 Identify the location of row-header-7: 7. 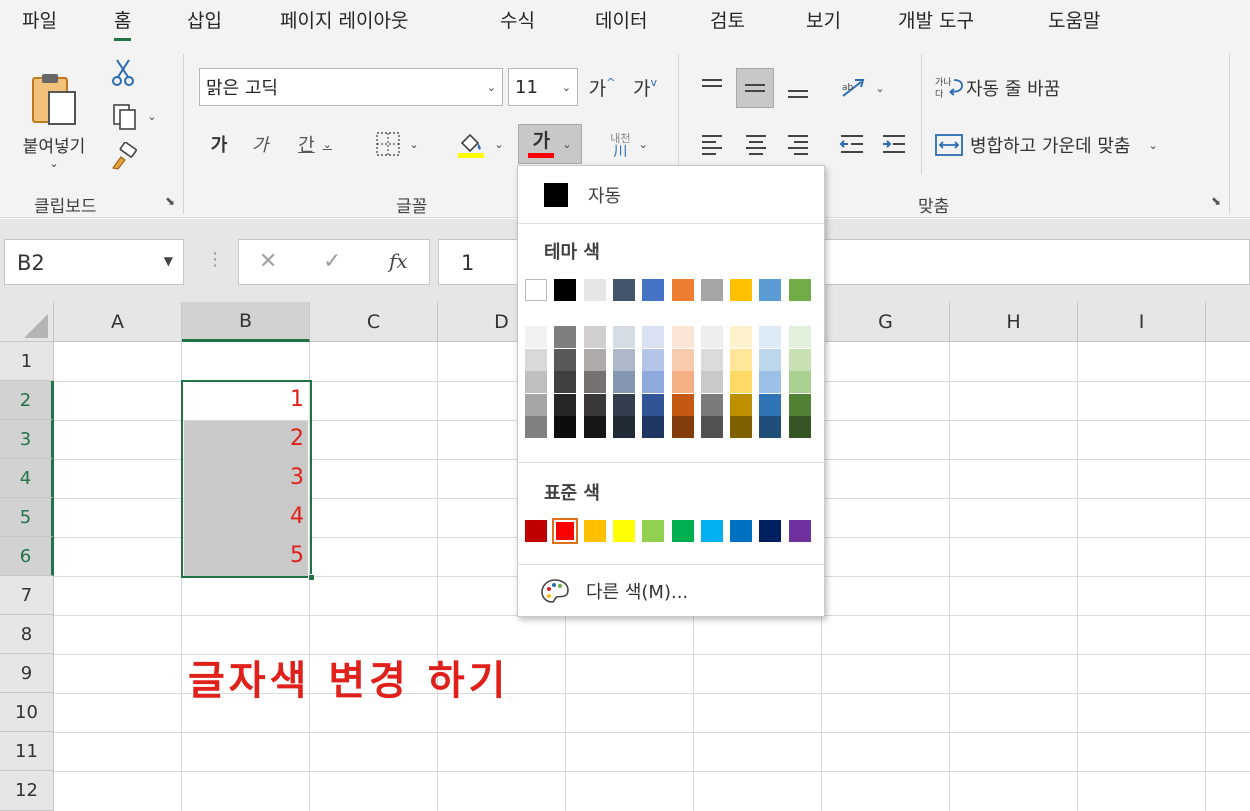
(27, 595).